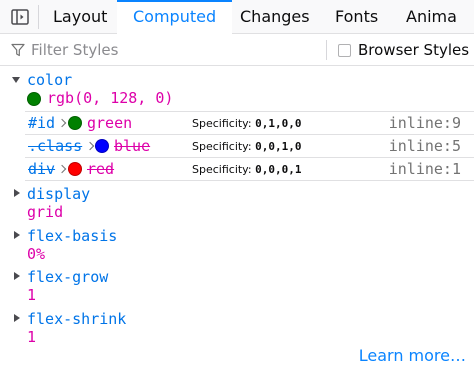 The image size is (474, 387). What do you see at coordinates (18, 50) in the screenshot?
I see `filter-funnel-icon` at bounding box center [18, 50].